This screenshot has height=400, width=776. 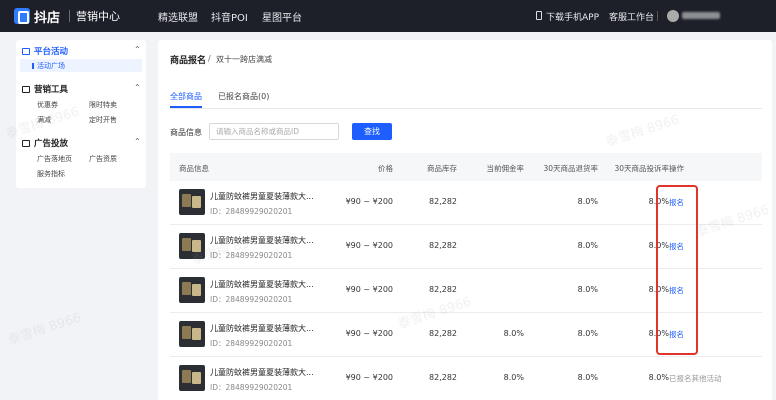 I want to click on nav-link-alliance: 精选联盟, so click(x=178, y=16).